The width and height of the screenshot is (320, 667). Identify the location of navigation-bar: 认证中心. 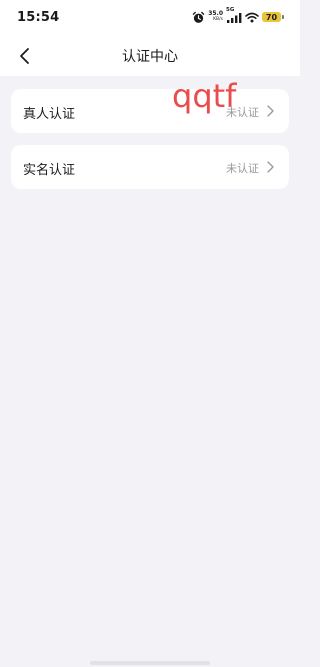
(150, 56).